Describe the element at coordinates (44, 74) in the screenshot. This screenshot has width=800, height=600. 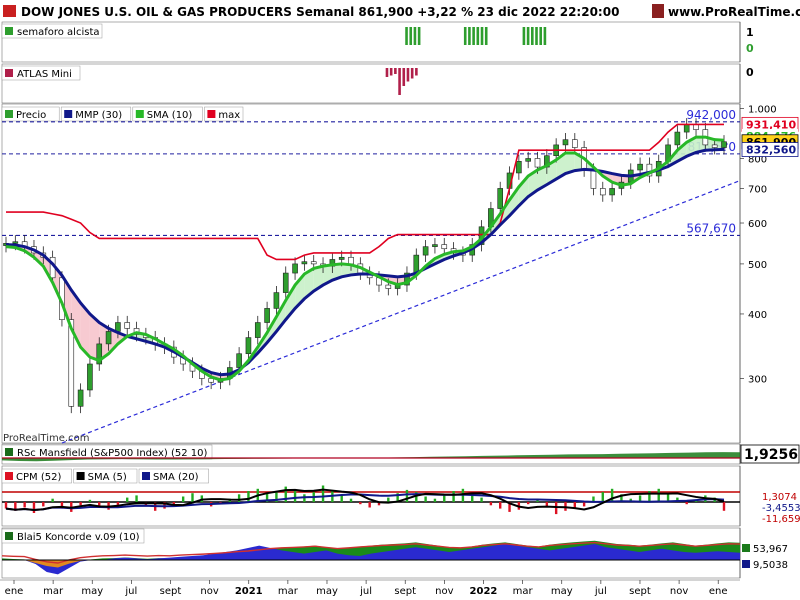
I see `atlas-title-text: ATLAS Mini` at that location.